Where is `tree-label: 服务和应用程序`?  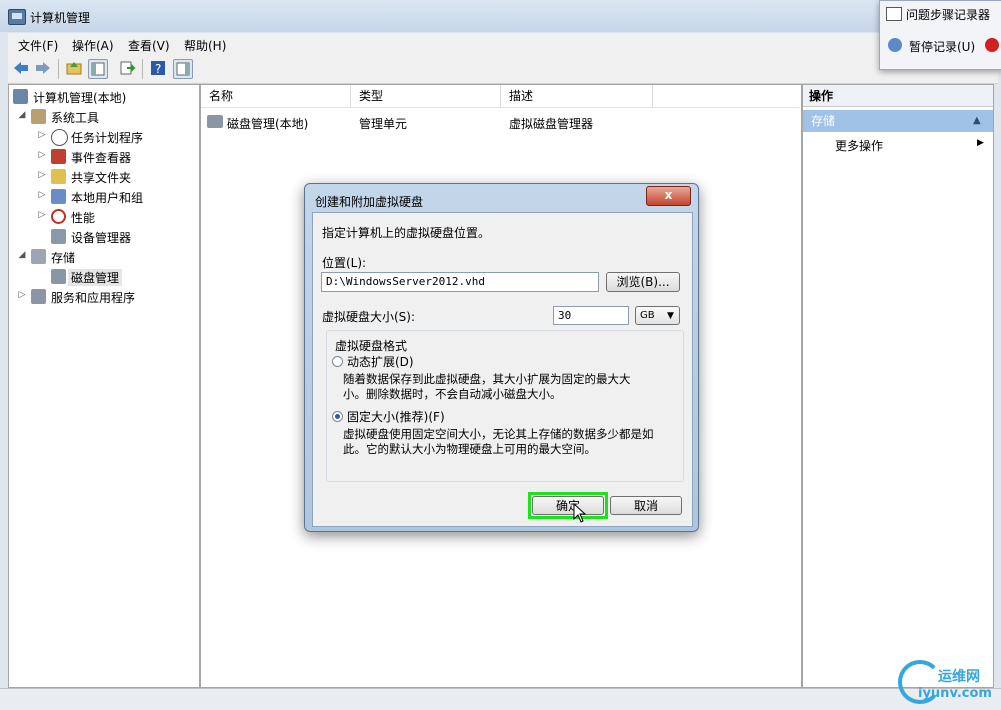 tree-label: 服务和应用程序 is located at coordinates (93, 298).